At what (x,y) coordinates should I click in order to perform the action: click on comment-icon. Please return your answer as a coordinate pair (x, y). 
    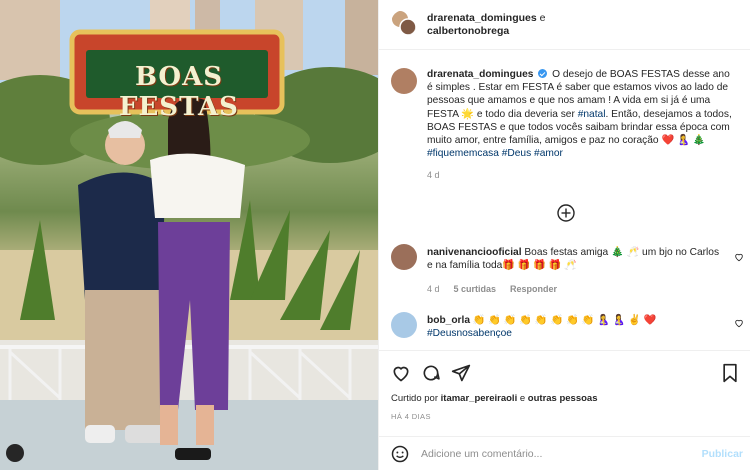
    Looking at the image, I should click on (431, 373).